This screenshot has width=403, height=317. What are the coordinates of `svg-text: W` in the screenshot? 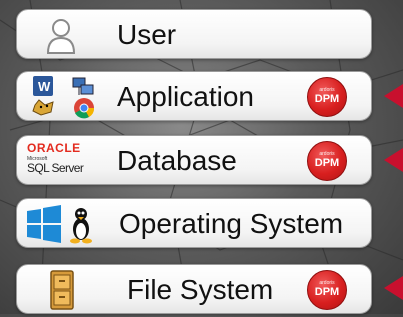 It's located at (44, 86).